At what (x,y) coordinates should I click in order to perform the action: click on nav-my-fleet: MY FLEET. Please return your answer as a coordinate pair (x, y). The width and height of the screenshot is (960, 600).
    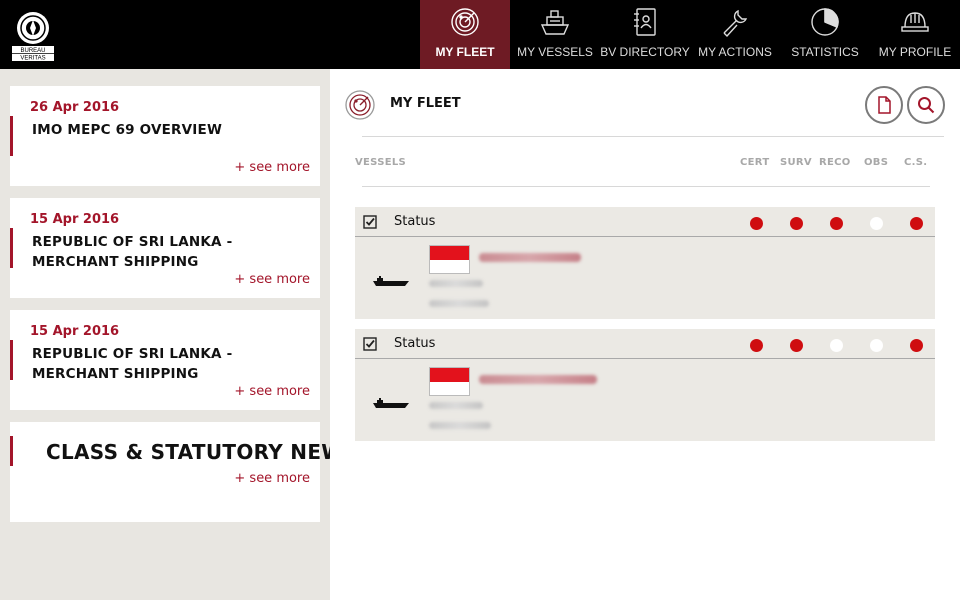
    Looking at the image, I should click on (465, 34).